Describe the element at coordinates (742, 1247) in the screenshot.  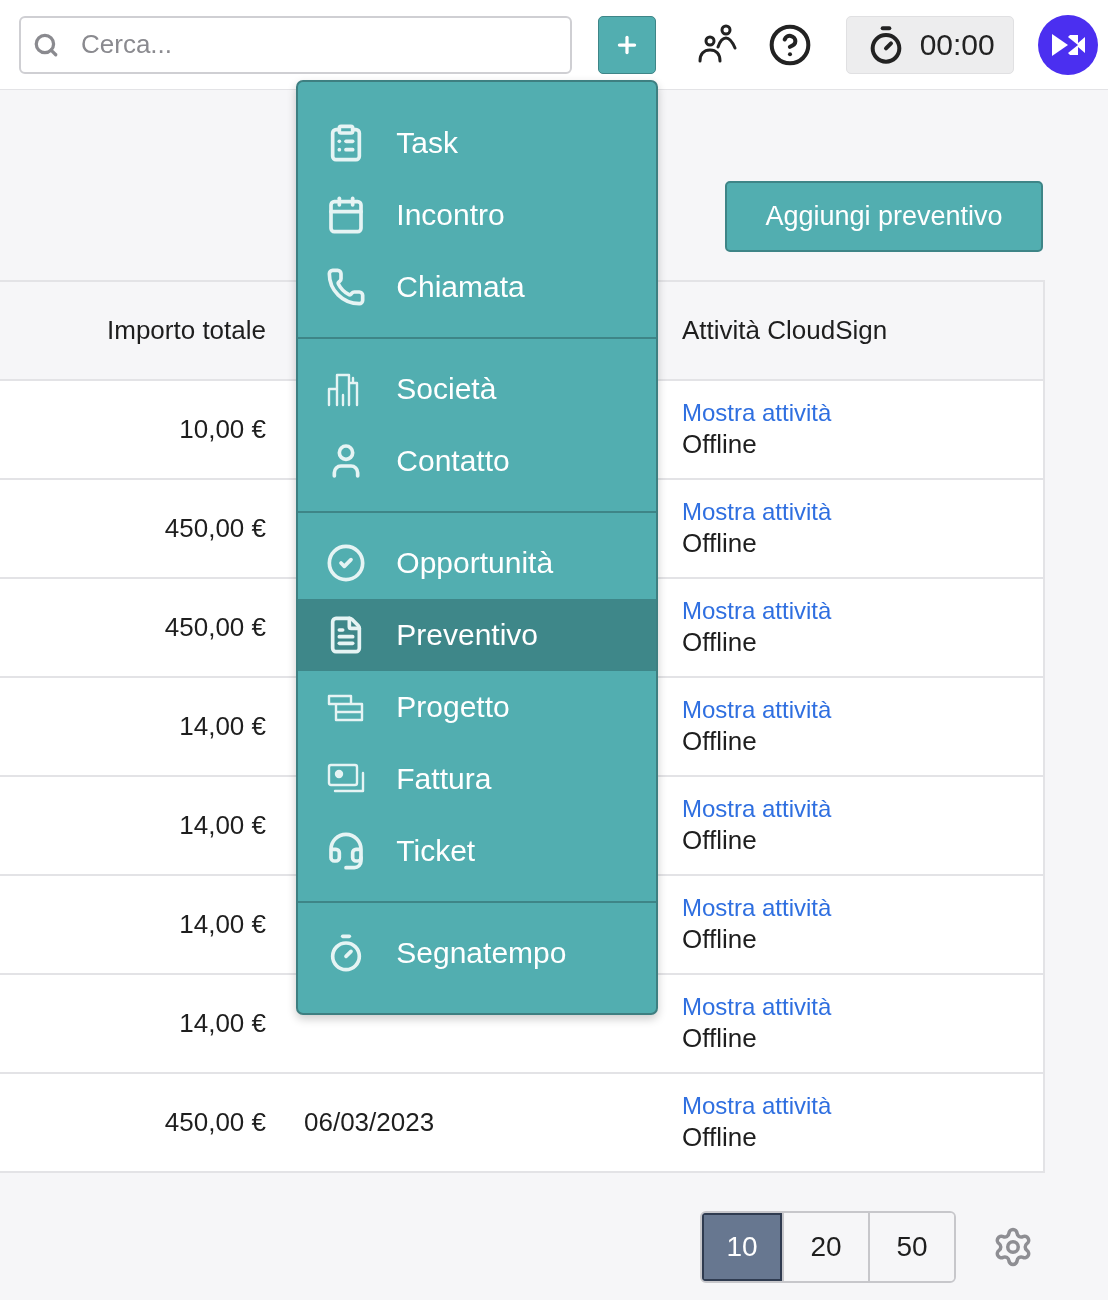
I see `page-size-button: 10` at that location.